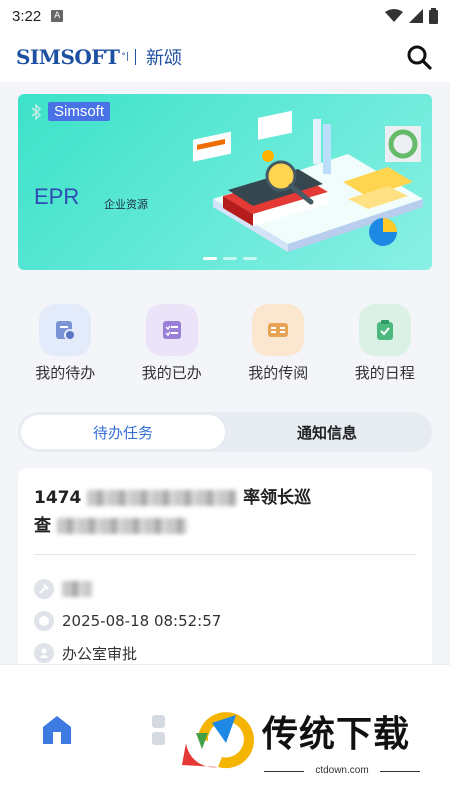  Describe the element at coordinates (384, 373) in the screenshot. I see `quick-label: 我的日程` at that location.